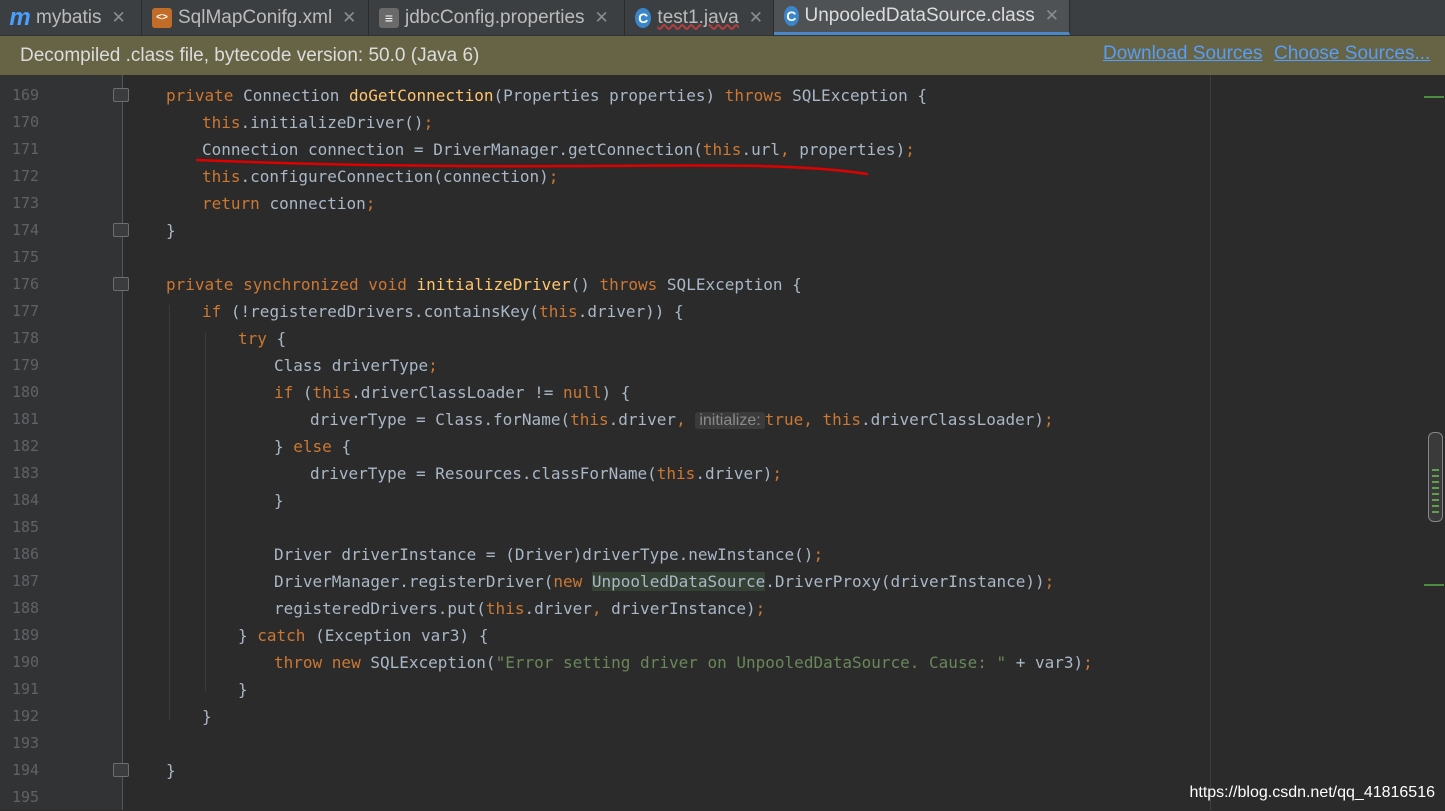 Image resolution: width=1445 pixels, height=811 pixels. Describe the element at coordinates (279, 500) in the screenshot. I see `code-line-184: }` at that location.